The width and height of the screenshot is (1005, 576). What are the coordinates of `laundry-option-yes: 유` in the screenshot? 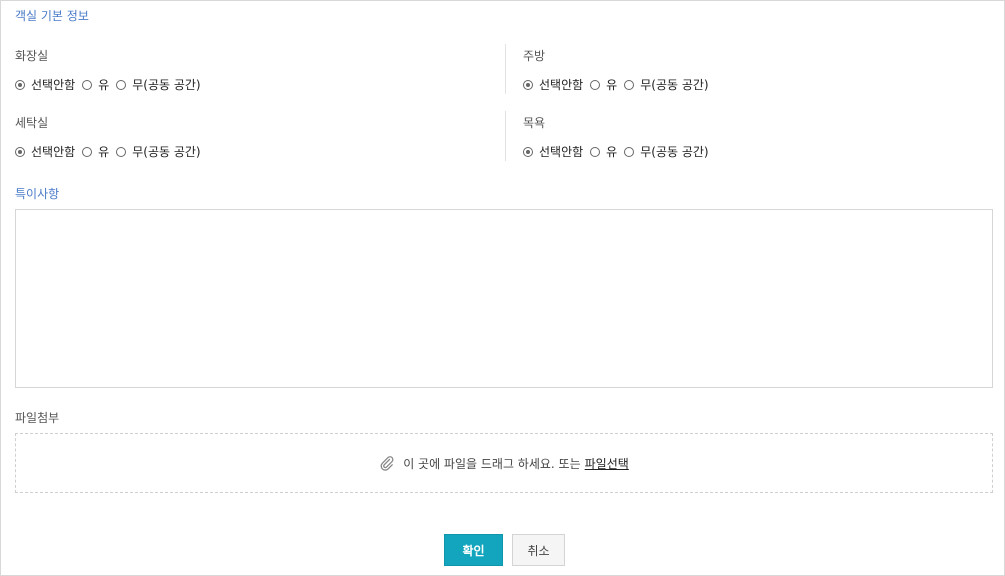 It's located at (95, 151).